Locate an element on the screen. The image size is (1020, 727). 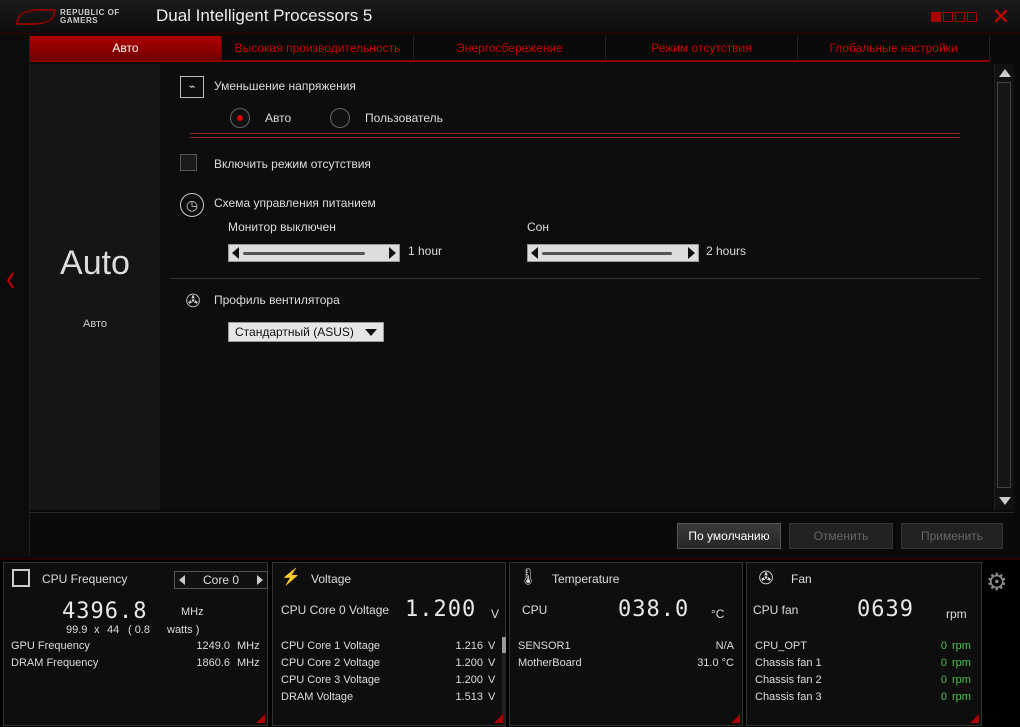
cpu-core2-voltage-value: 1.200 is located at coordinates (469, 663).